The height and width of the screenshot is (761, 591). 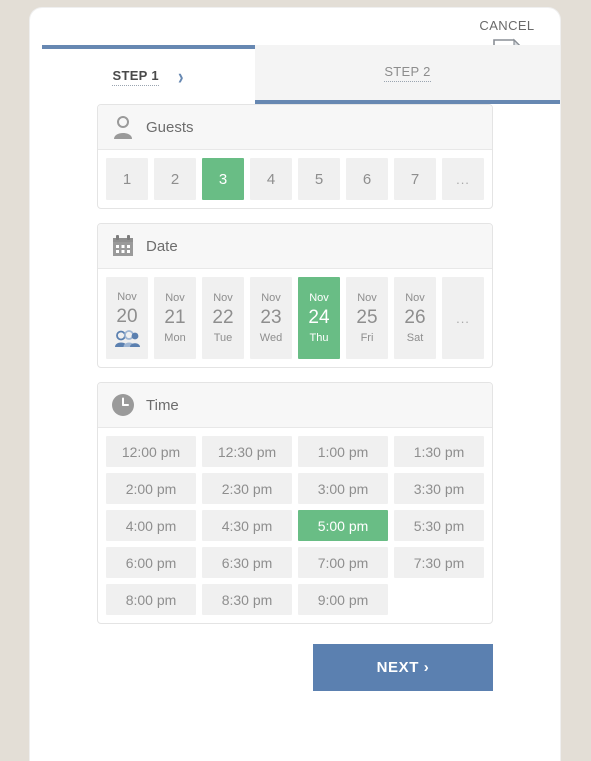 What do you see at coordinates (367, 179) in the screenshot?
I see `guest-option: 6` at bounding box center [367, 179].